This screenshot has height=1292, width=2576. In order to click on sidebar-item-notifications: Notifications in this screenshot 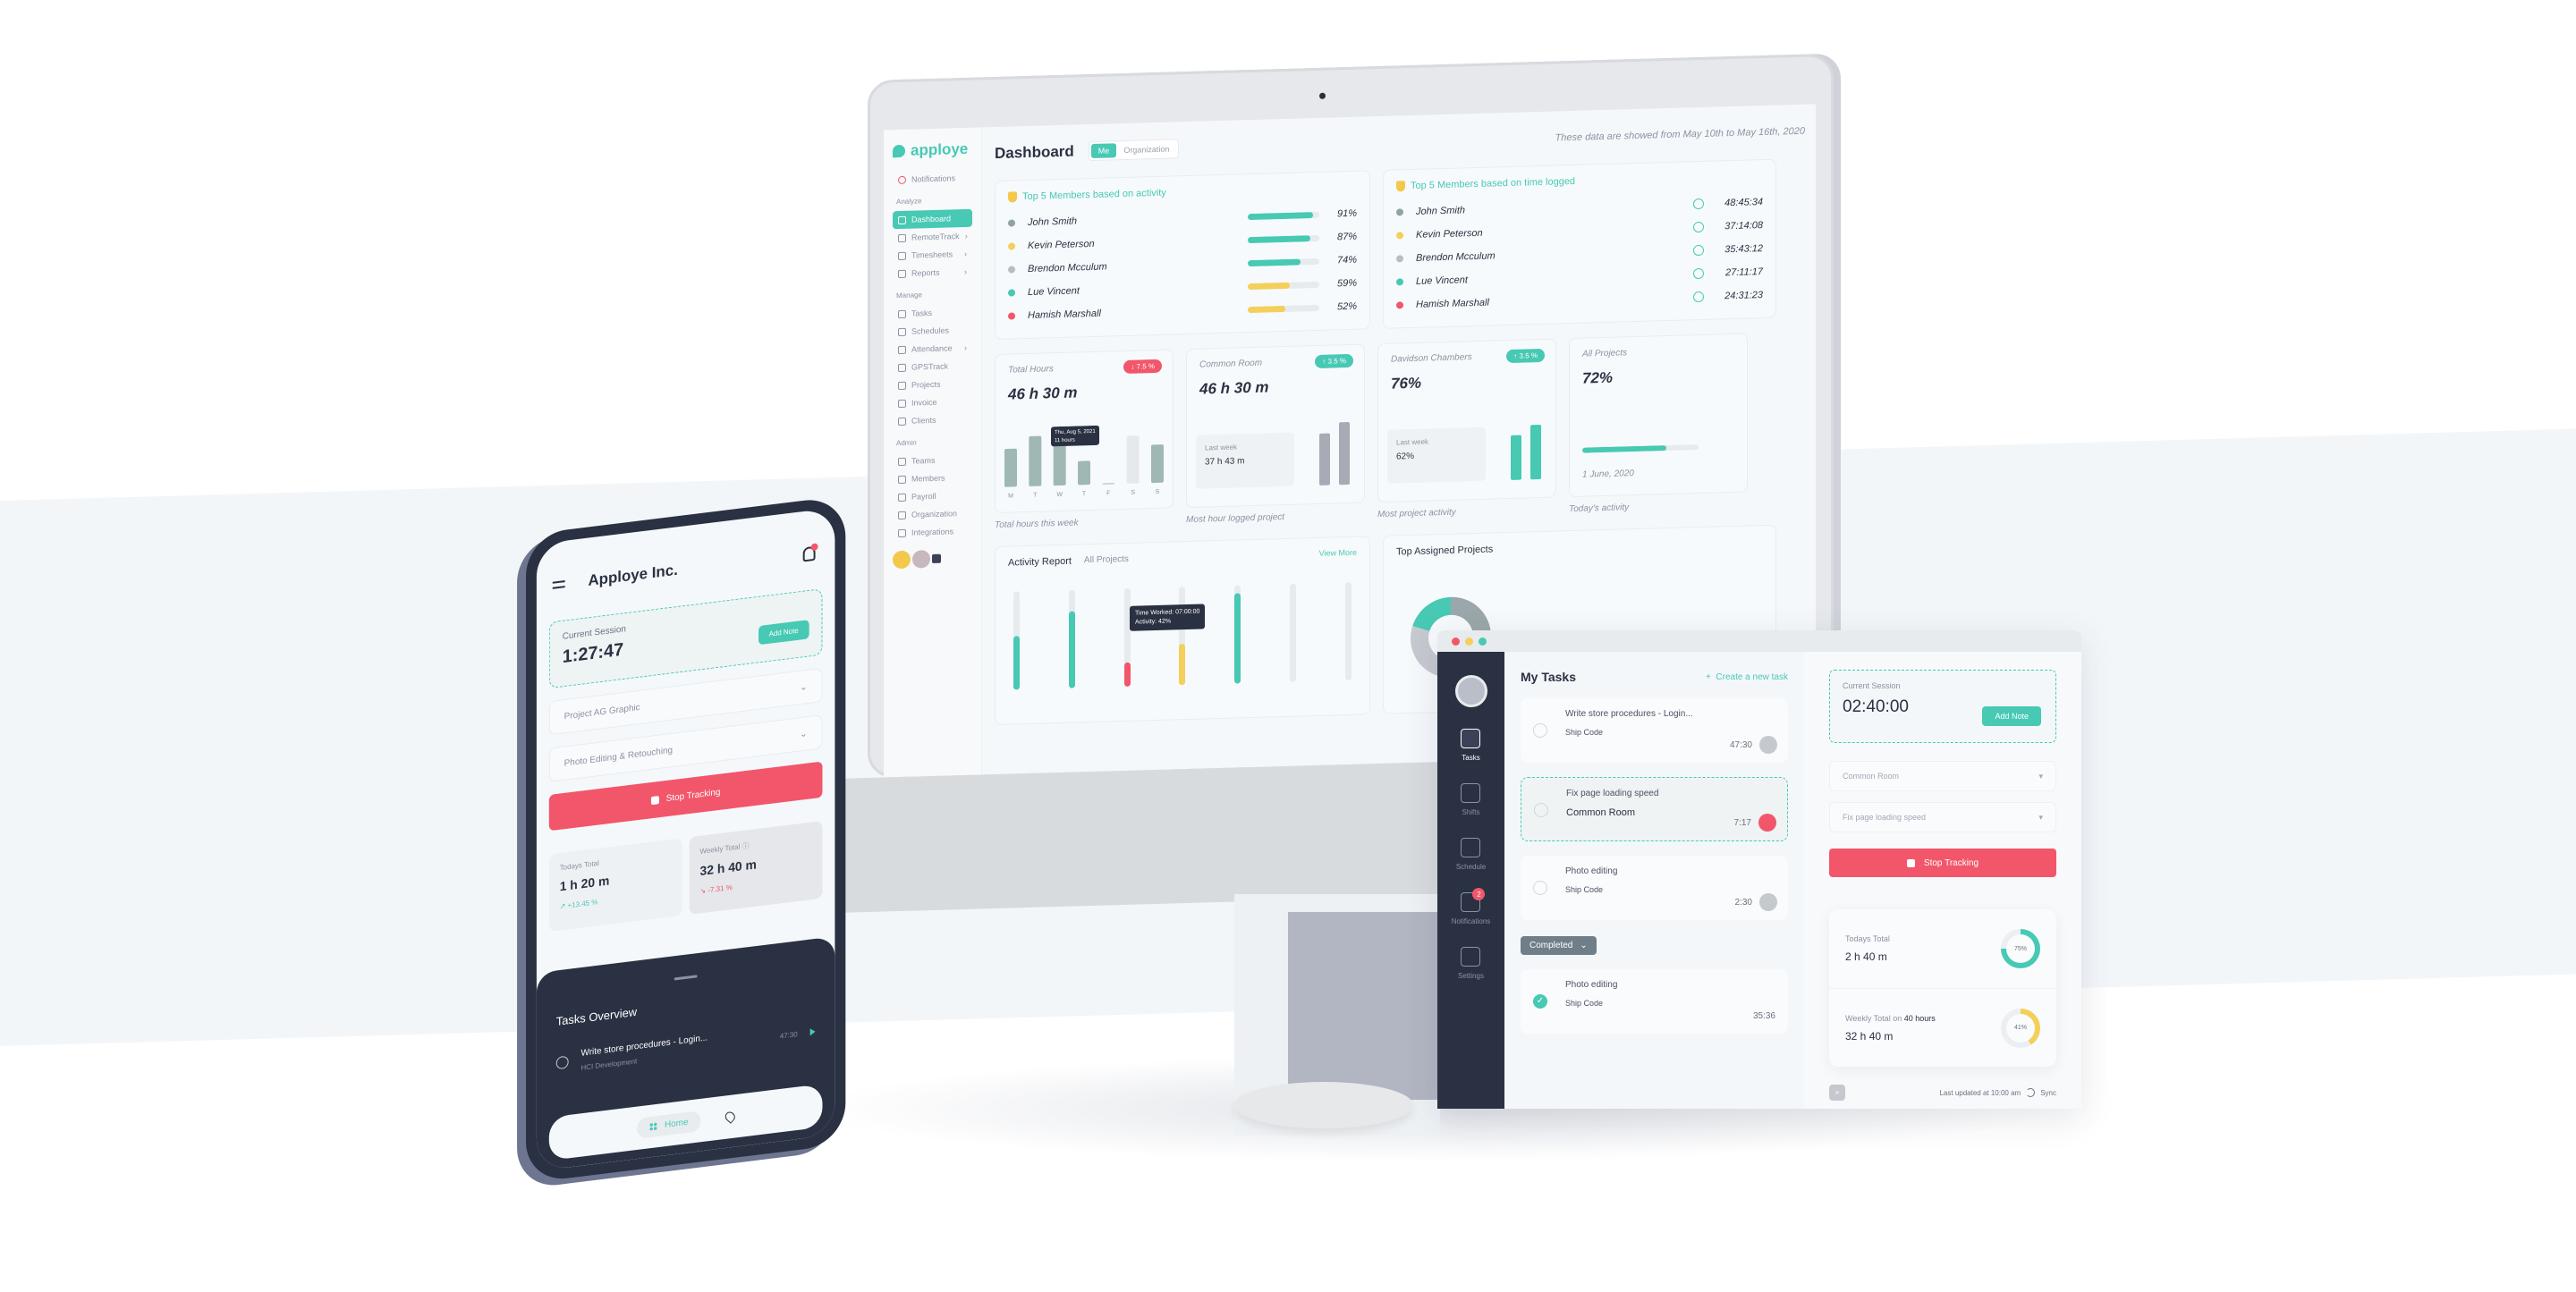, I will do `click(932, 179)`.